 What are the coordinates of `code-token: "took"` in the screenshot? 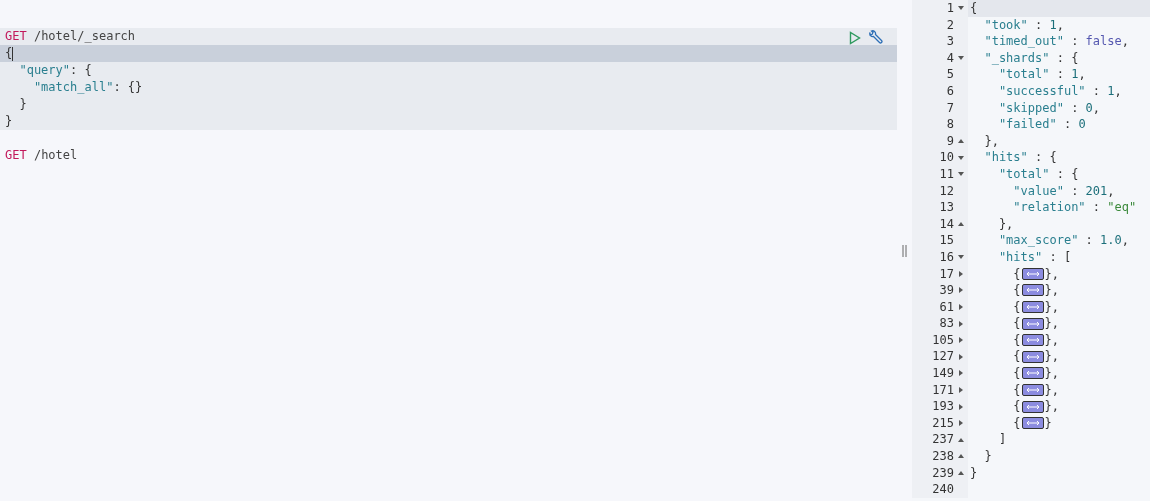 It's located at (1005, 25).